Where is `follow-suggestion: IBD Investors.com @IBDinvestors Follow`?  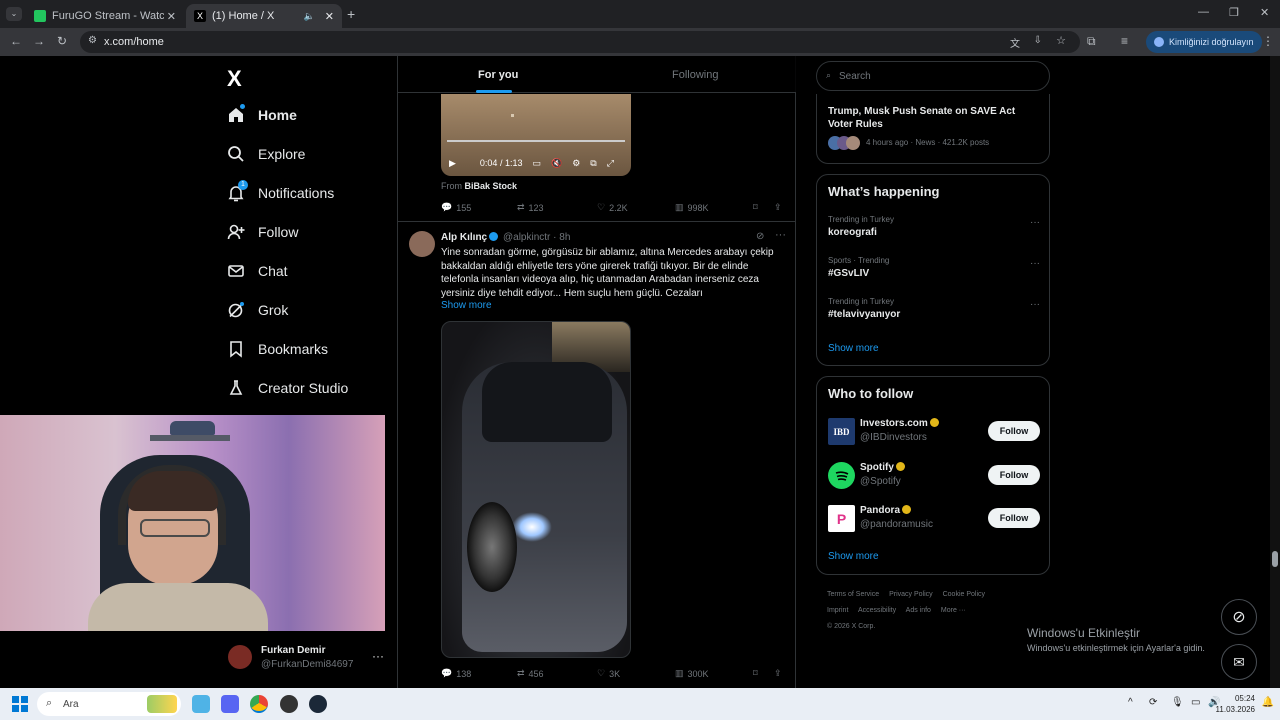
follow-suggestion: IBD Investors.com @IBDinvestors Follow is located at coordinates (934, 431).